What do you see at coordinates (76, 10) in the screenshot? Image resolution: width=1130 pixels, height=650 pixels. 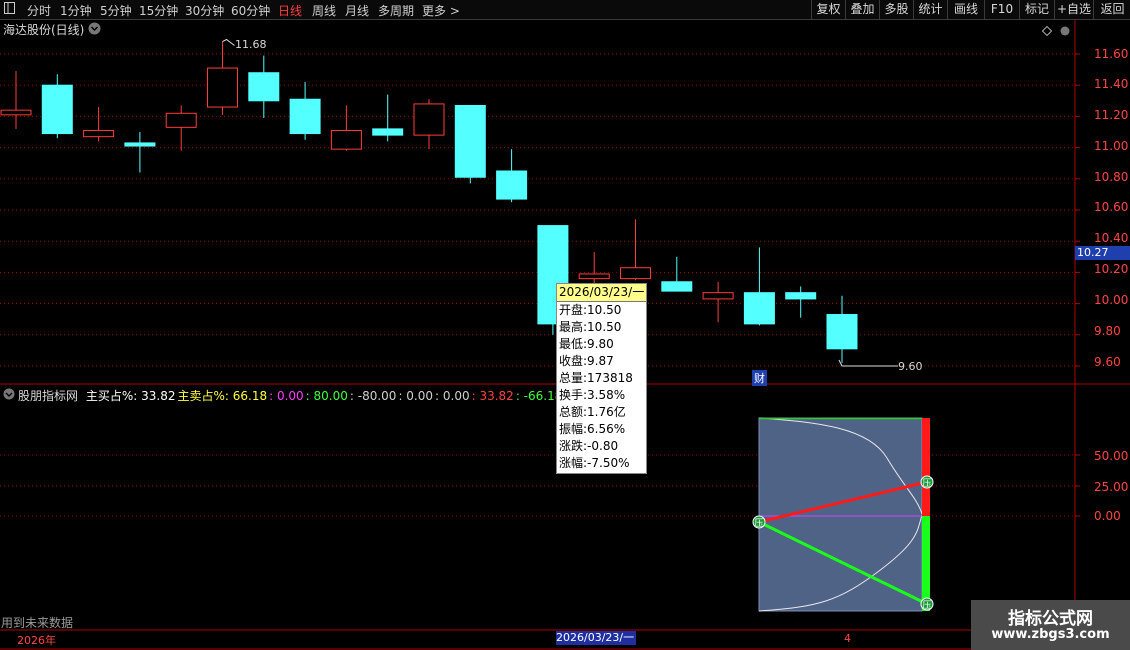 I see `period-tab-1min: 1分钟` at bounding box center [76, 10].